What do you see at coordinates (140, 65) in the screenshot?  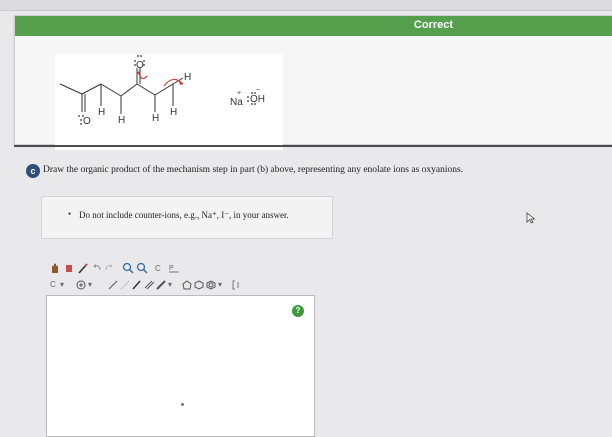 I see `atom-o-top: O` at bounding box center [140, 65].